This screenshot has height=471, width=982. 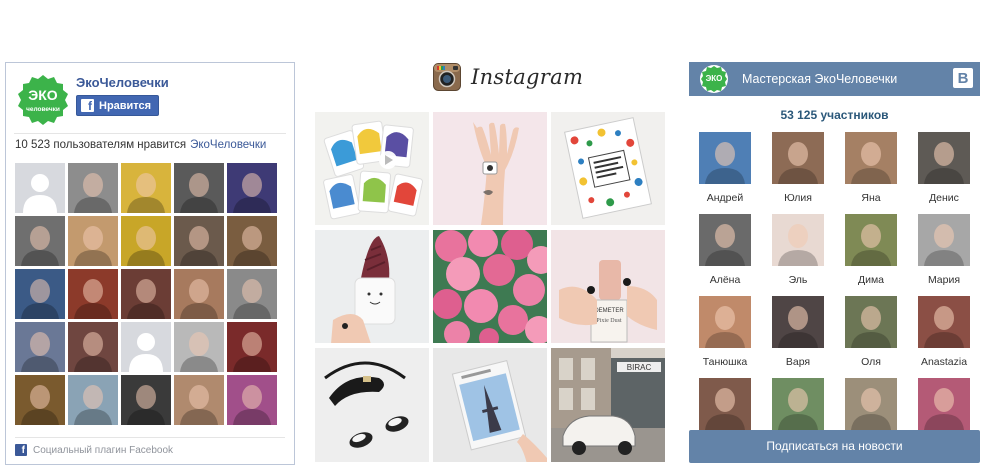 What do you see at coordinates (125, 105) in the screenshot?
I see `like-button-label: Нравится` at bounding box center [125, 105].